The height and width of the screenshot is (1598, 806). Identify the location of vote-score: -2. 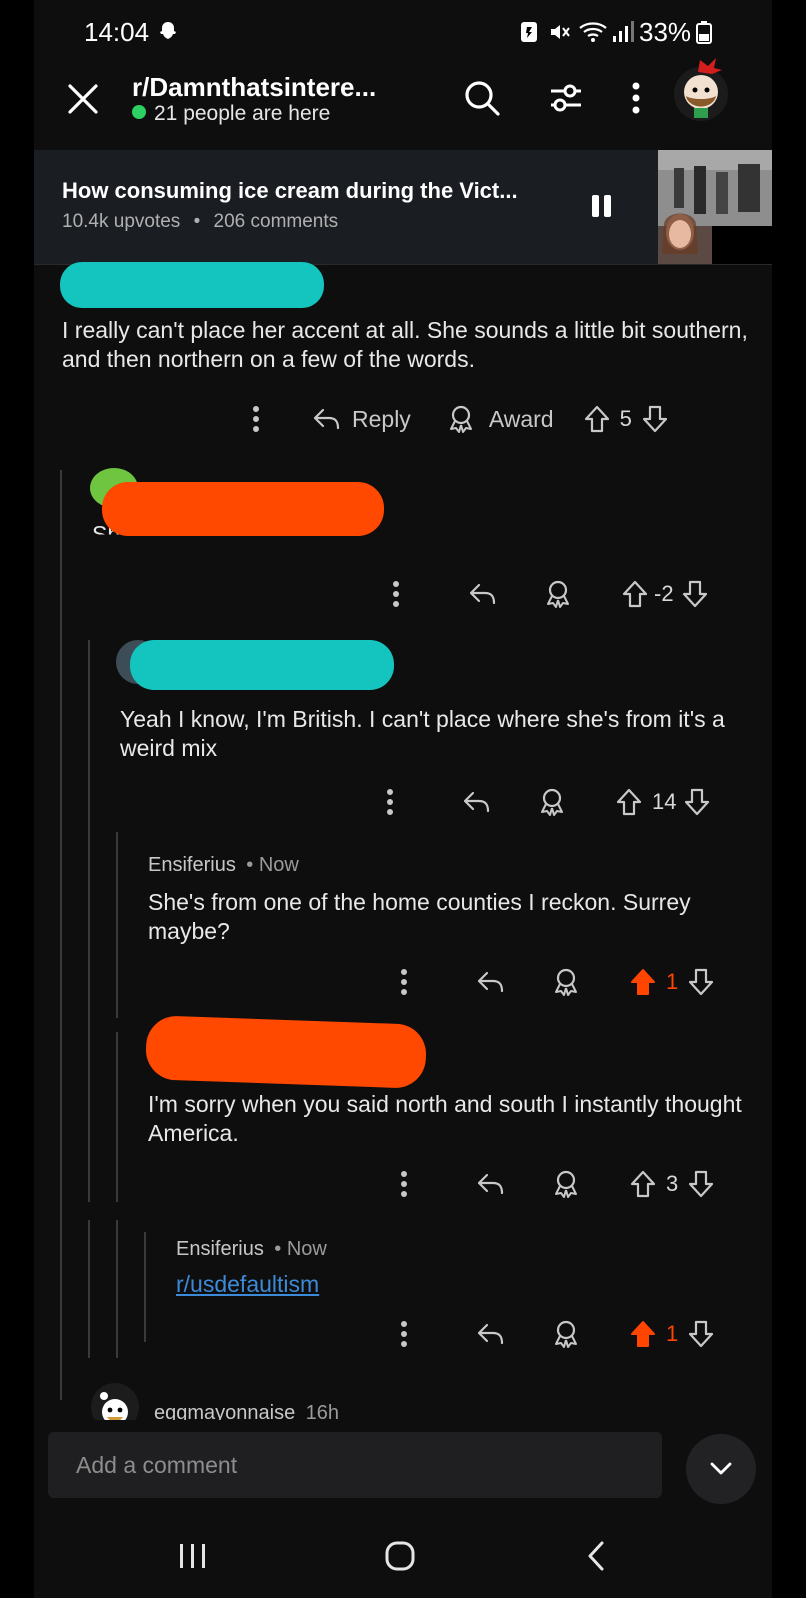
(664, 593).